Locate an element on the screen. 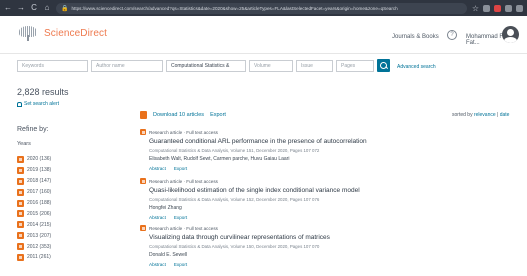  download-articles-link: Download 10 articles is located at coordinates (178, 115).